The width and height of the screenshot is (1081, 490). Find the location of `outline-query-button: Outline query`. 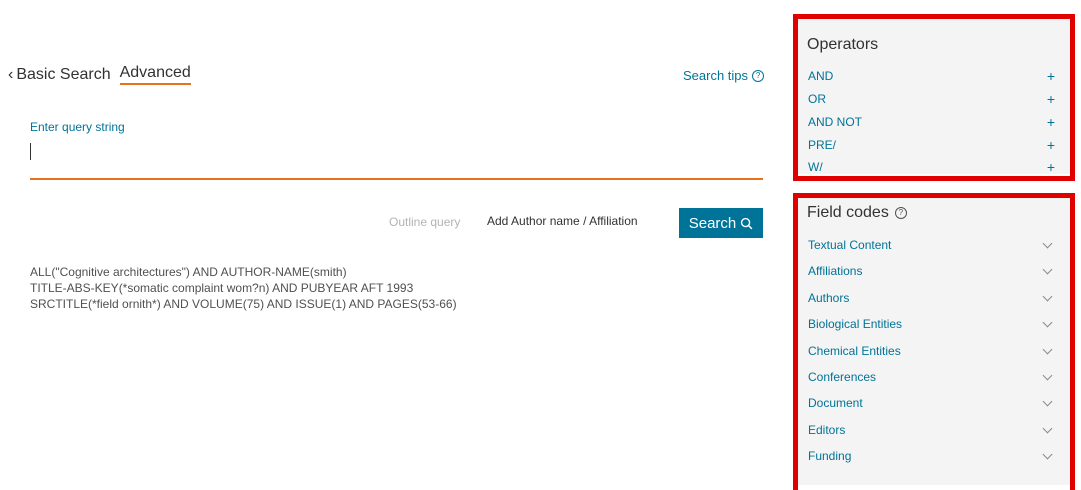

outline-query-button: Outline query is located at coordinates (424, 222).